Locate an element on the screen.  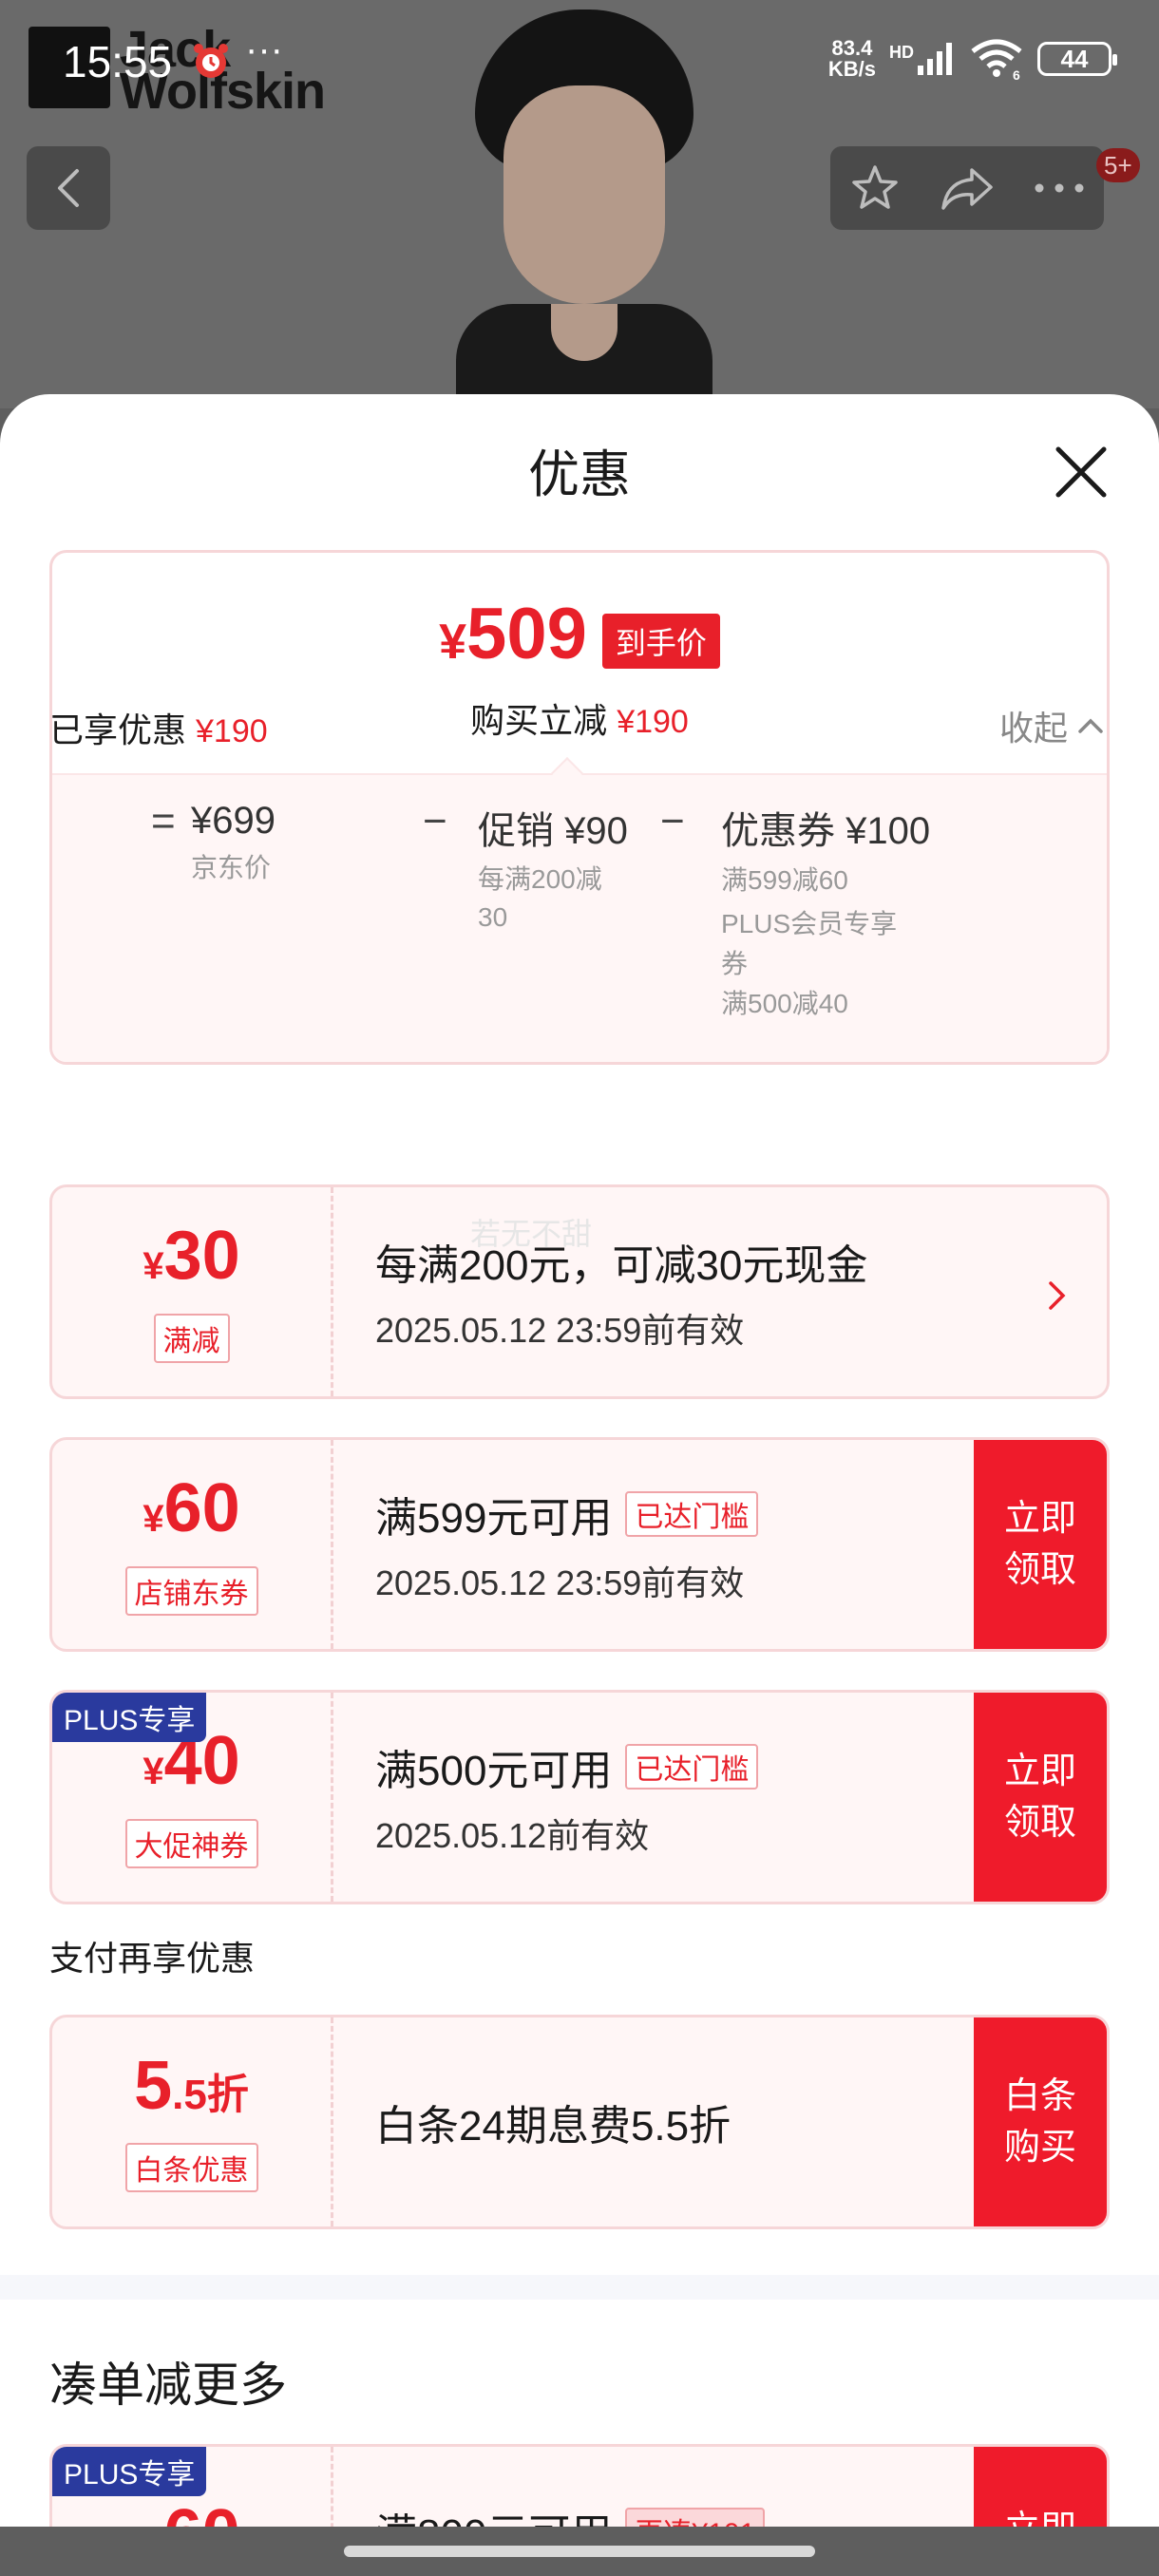
claim-button: 立即 is located at coordinates (1040, 2487).